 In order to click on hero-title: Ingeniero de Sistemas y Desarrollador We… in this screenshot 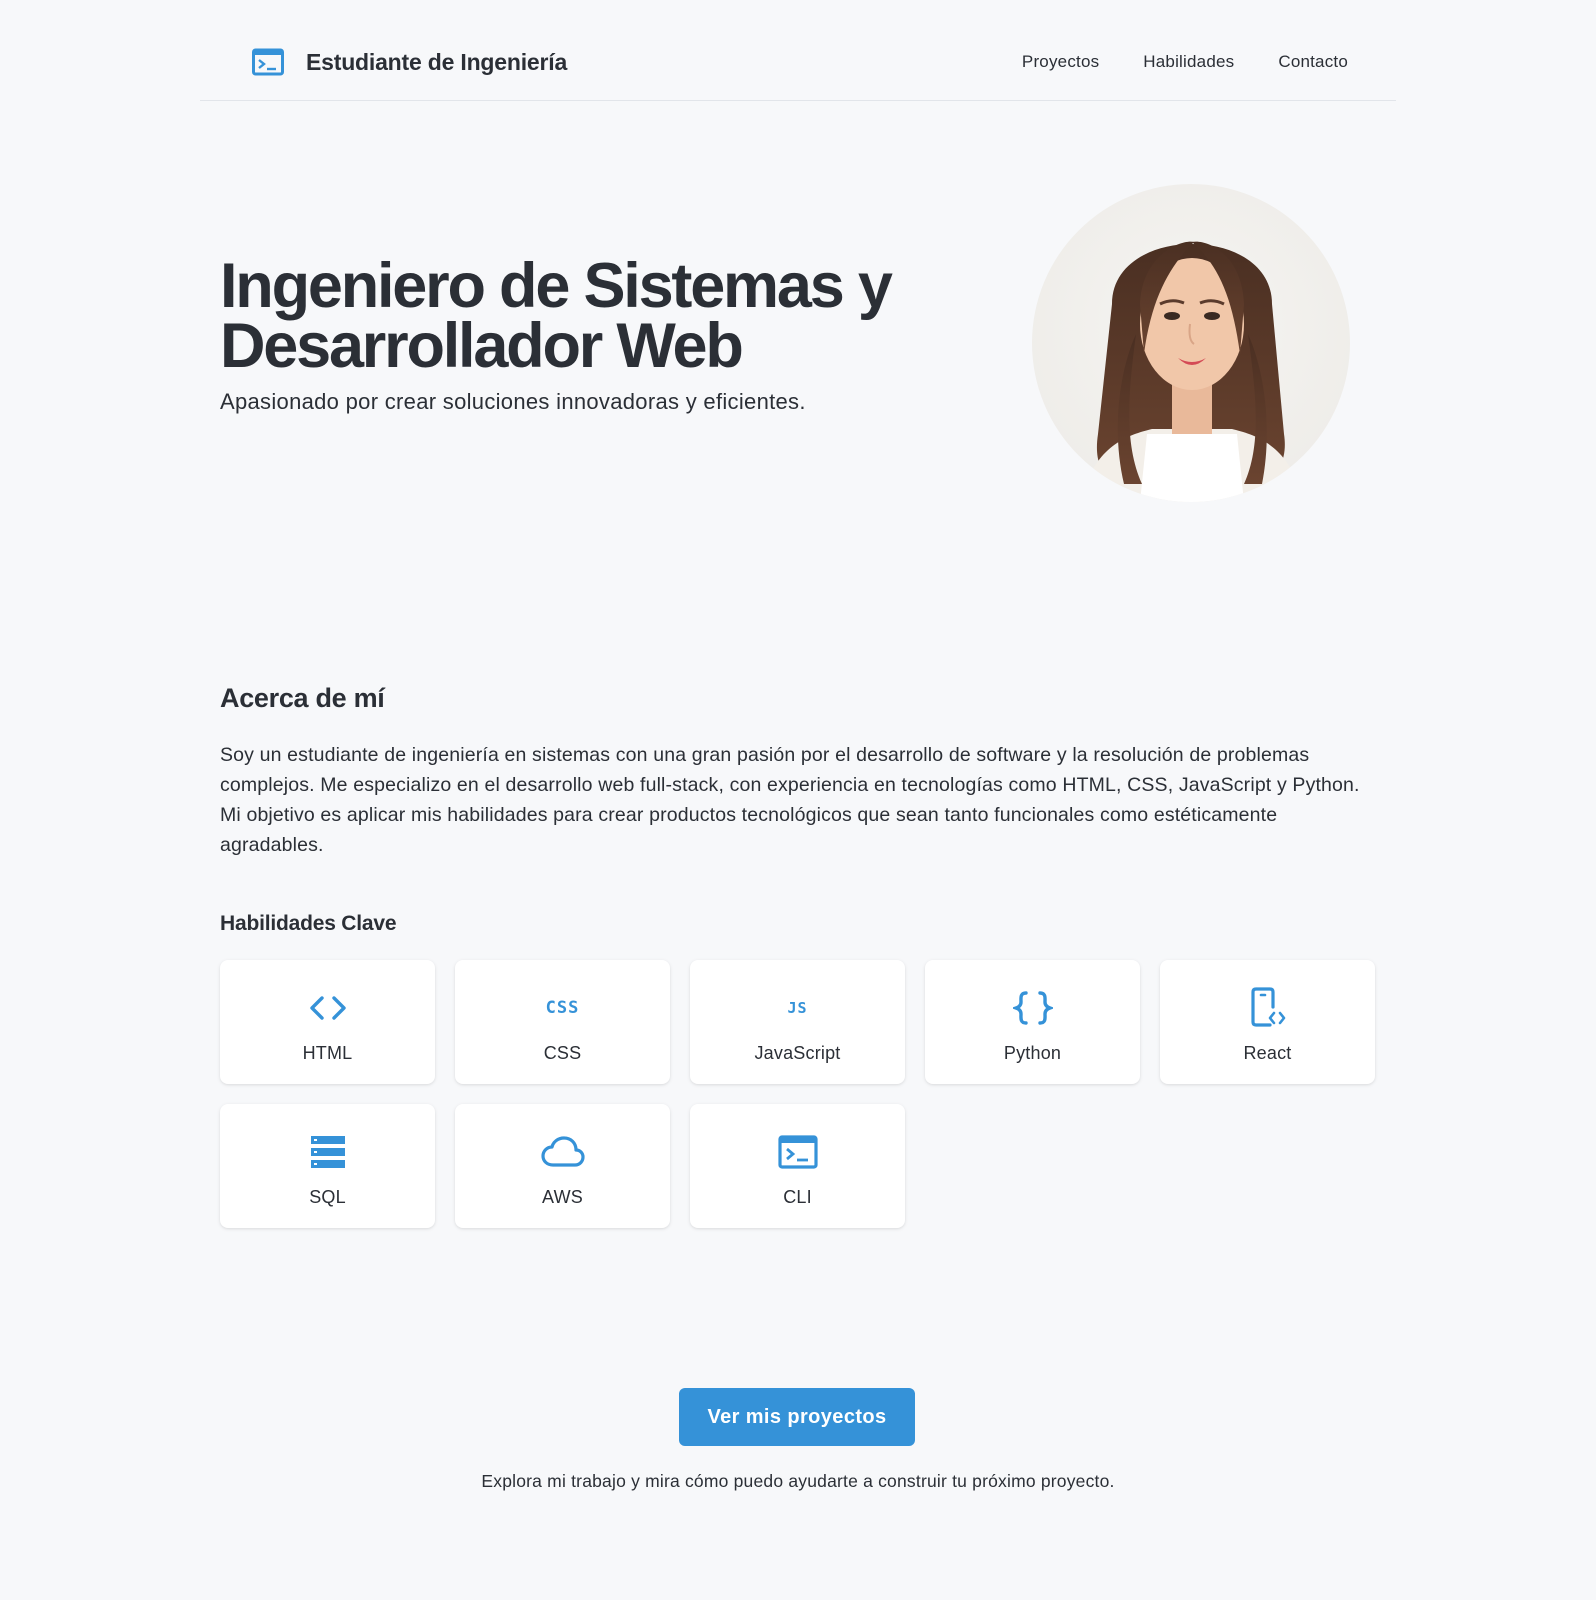, I will do `click(580, 316)`.